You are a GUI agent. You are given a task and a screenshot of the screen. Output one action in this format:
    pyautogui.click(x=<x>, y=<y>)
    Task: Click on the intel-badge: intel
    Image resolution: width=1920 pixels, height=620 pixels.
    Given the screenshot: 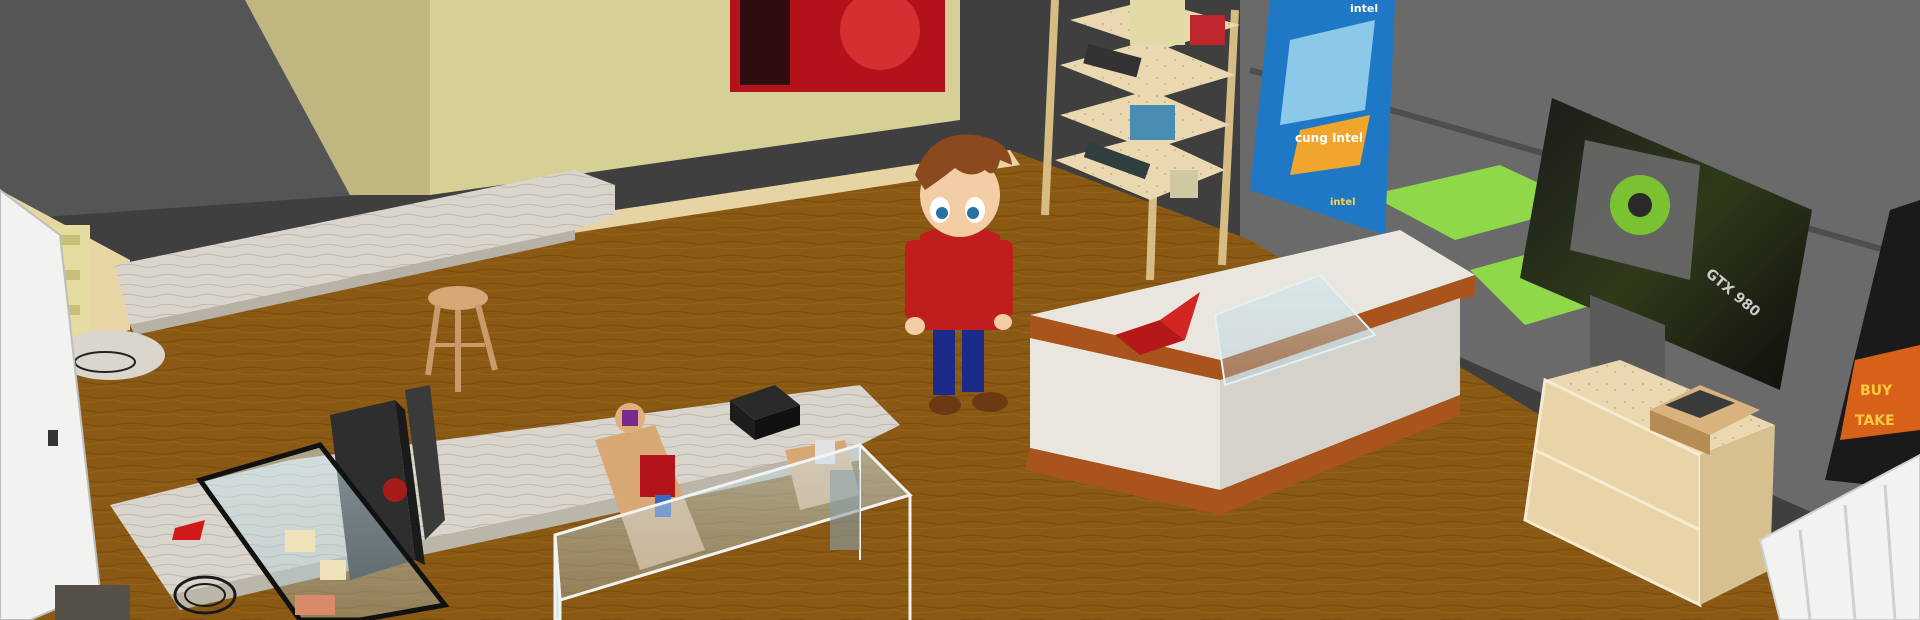 What is the action you would take?
    pyautogui.click(x=1343, y=202)
    